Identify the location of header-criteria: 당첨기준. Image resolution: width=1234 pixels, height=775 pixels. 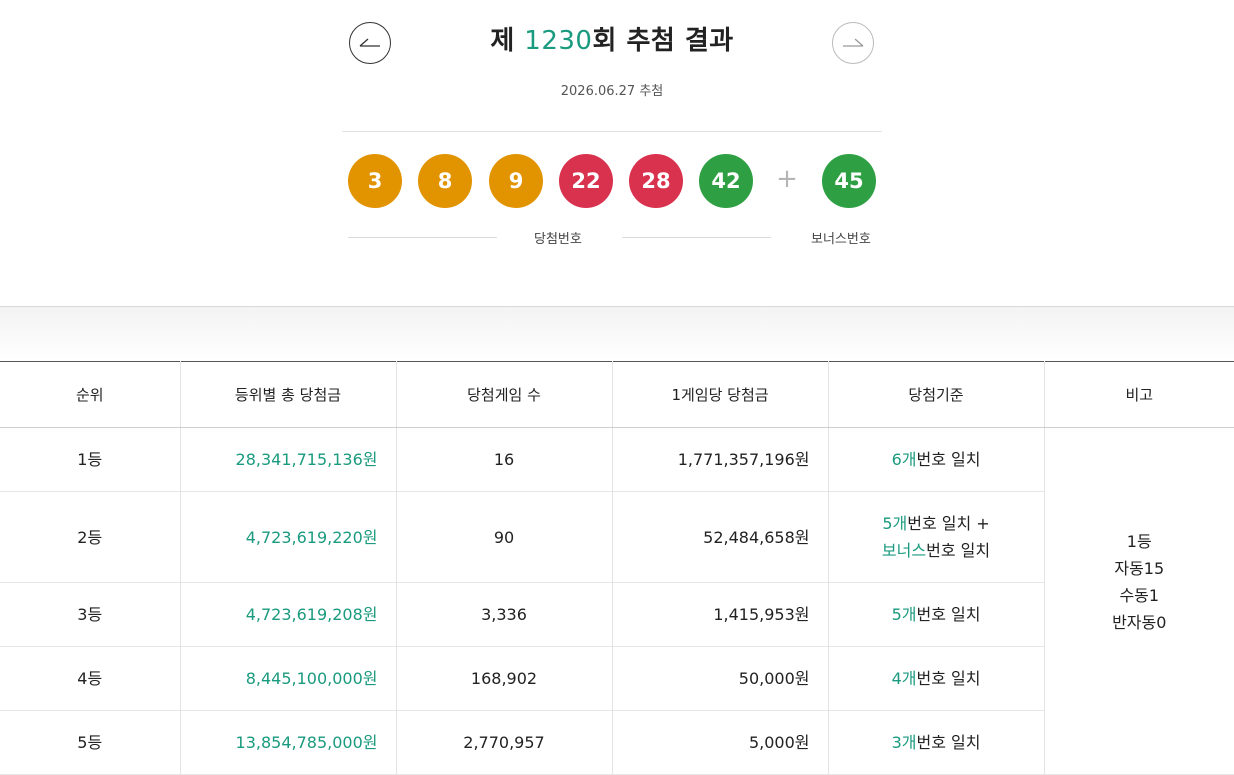
(936, 394).